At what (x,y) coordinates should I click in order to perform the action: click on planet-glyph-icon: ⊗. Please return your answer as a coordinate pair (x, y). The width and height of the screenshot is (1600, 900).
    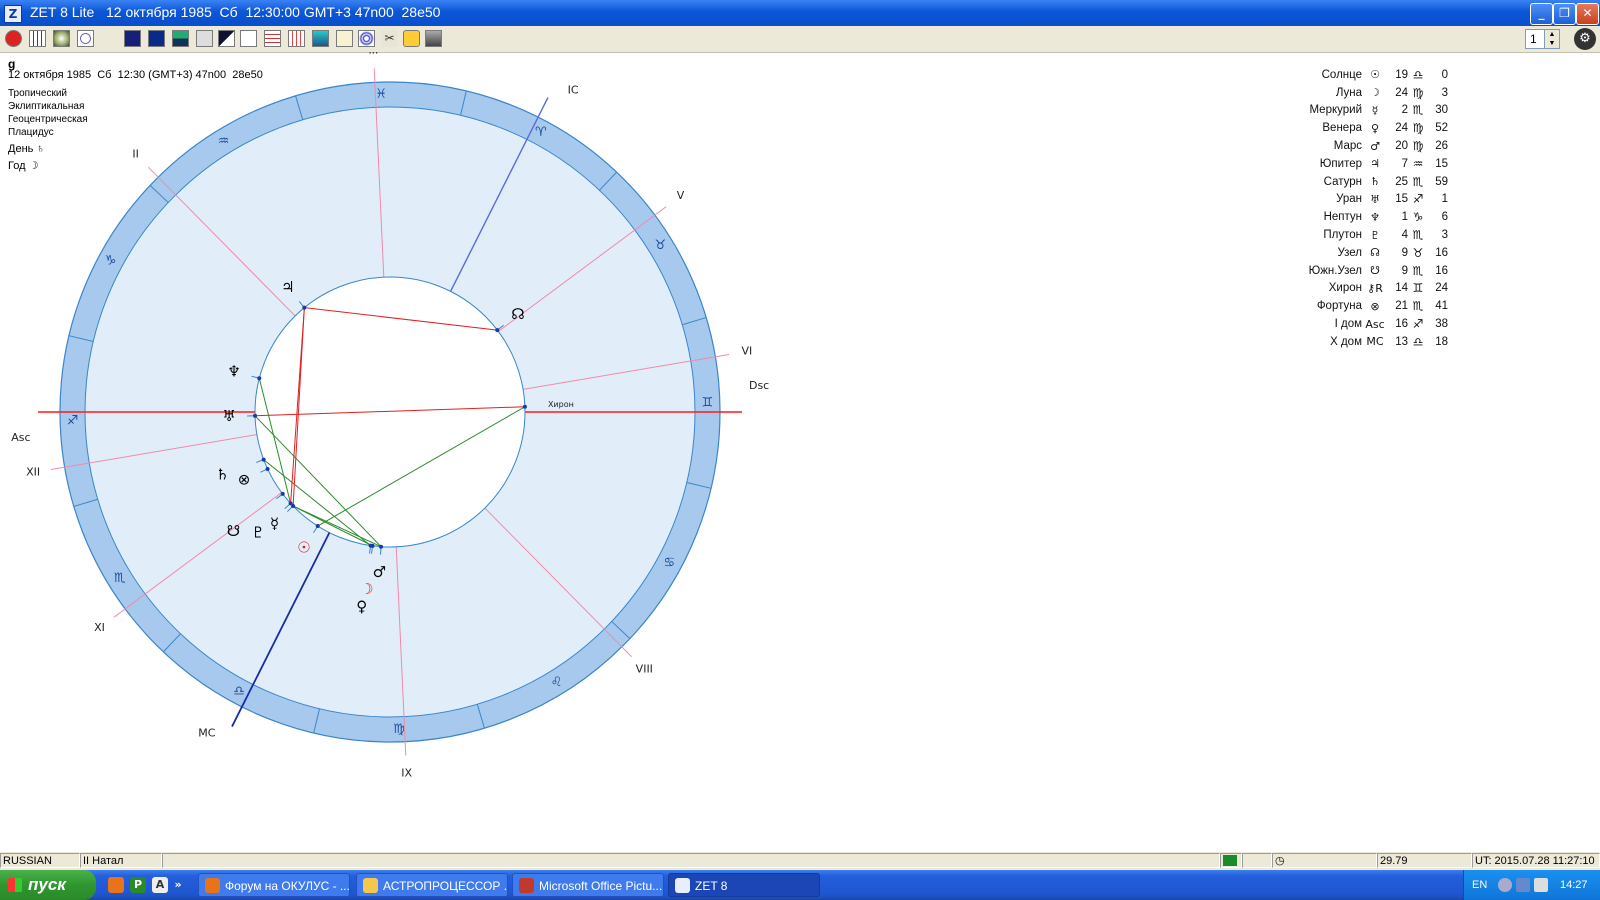
    Looking at the image, I should click on (244, 479).